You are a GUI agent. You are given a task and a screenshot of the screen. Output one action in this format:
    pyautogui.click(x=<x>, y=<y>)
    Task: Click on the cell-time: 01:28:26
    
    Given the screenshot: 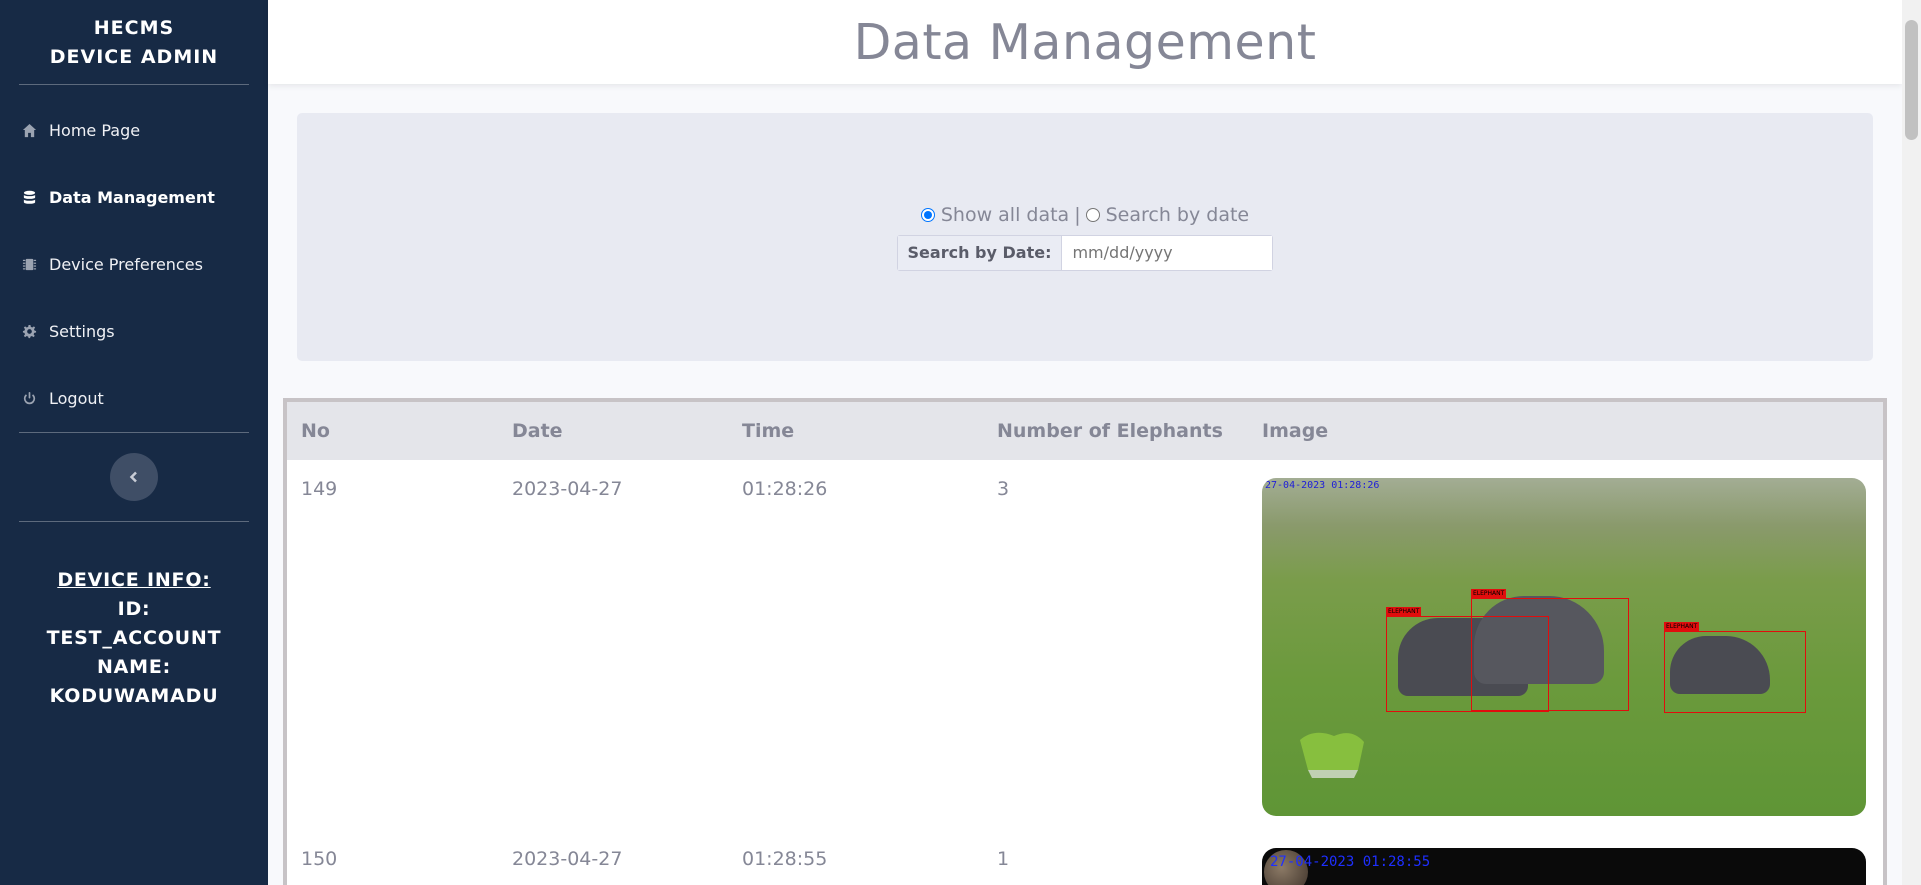 What is the action you would take?
    pyautogui.click(x=785, y=489)
    